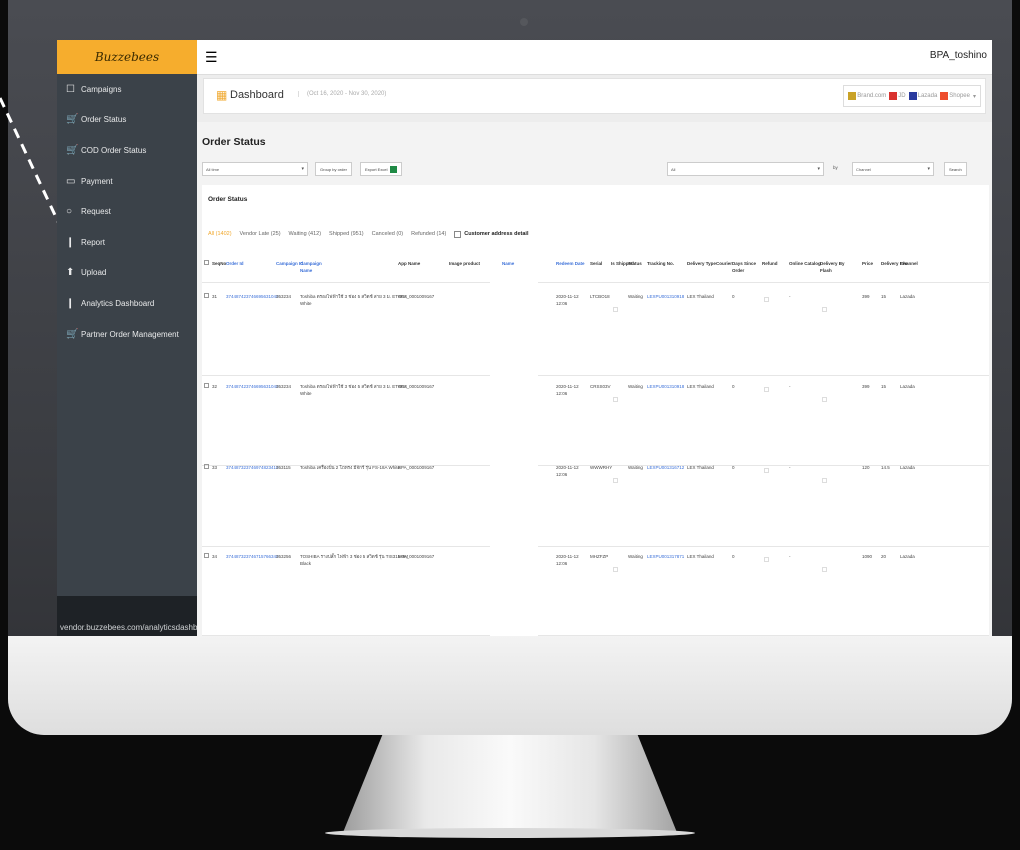 This screenshot has width=1020, height=850. Describe the element at coordinates (260, 234) in the screenshot. I see `tab-vendor-late: Vendor Late (25)` at that location.